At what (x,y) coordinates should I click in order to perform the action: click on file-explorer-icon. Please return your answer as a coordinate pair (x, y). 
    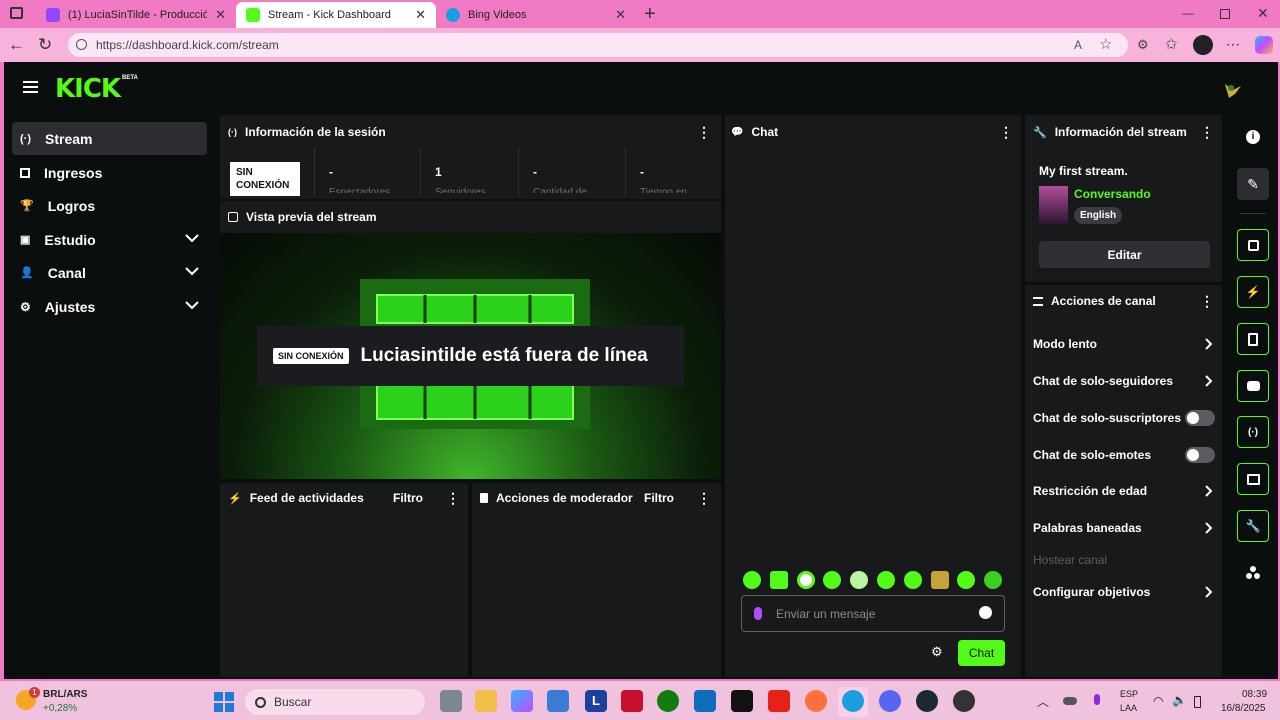
    Looking at the image, I should click on (486, 701).